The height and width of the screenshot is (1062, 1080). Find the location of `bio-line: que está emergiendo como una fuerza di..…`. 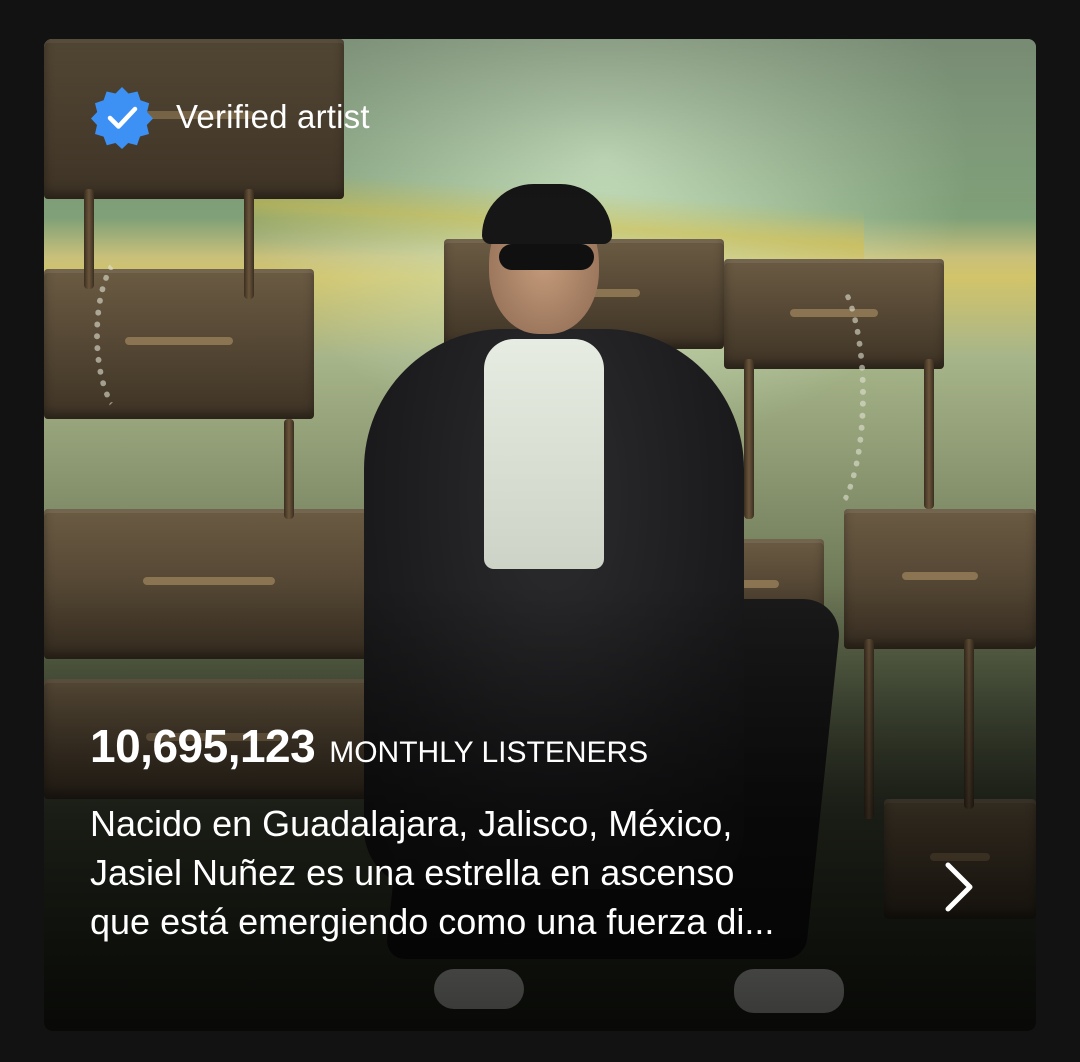

bio-line: que está emergiendo como una fuerza di..… is located at coordinates (432, 921).